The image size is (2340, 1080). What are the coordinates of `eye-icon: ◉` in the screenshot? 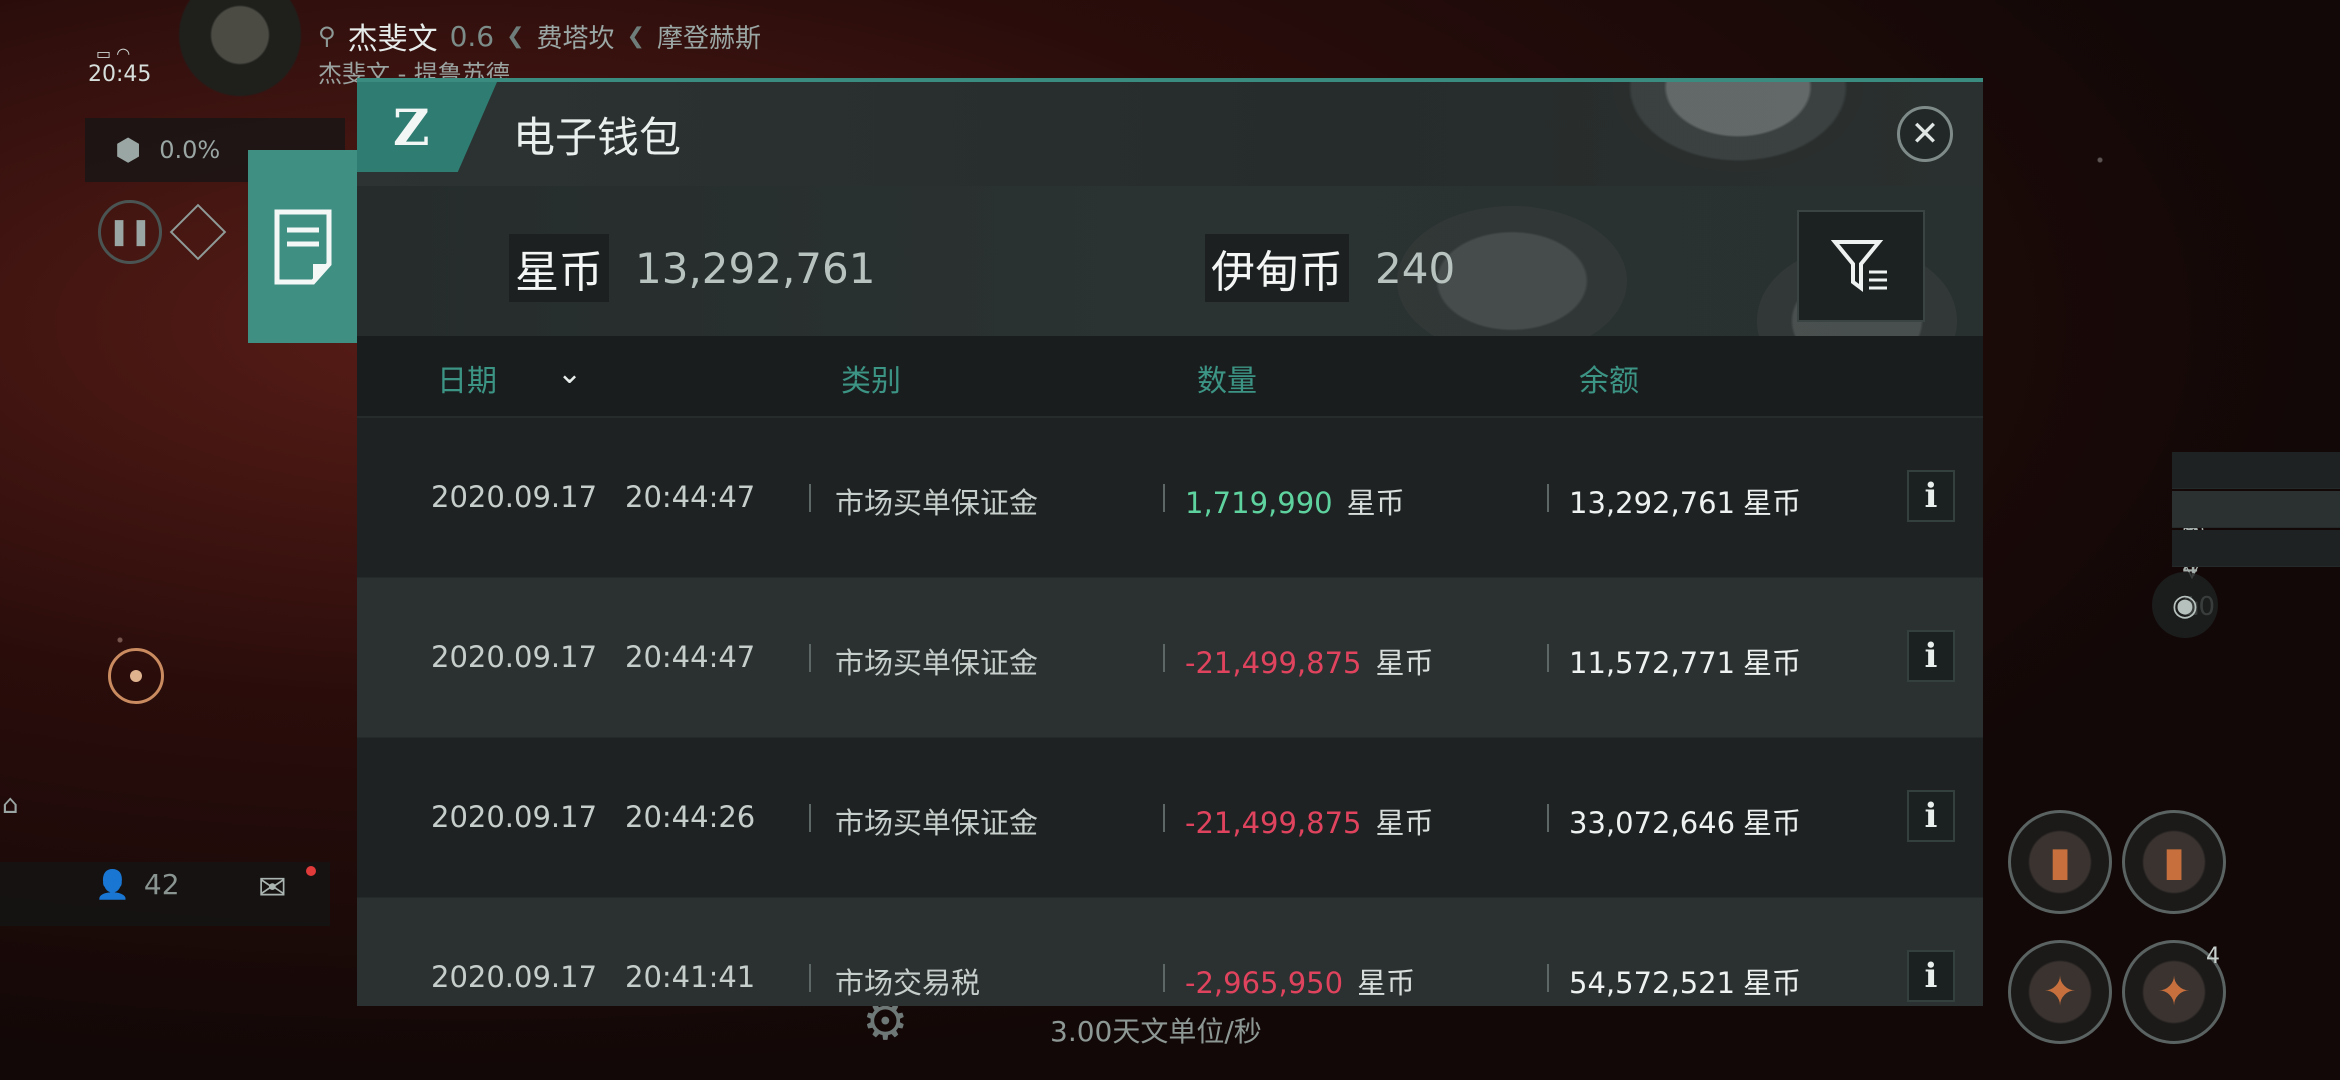 It's located at (2185, 605).